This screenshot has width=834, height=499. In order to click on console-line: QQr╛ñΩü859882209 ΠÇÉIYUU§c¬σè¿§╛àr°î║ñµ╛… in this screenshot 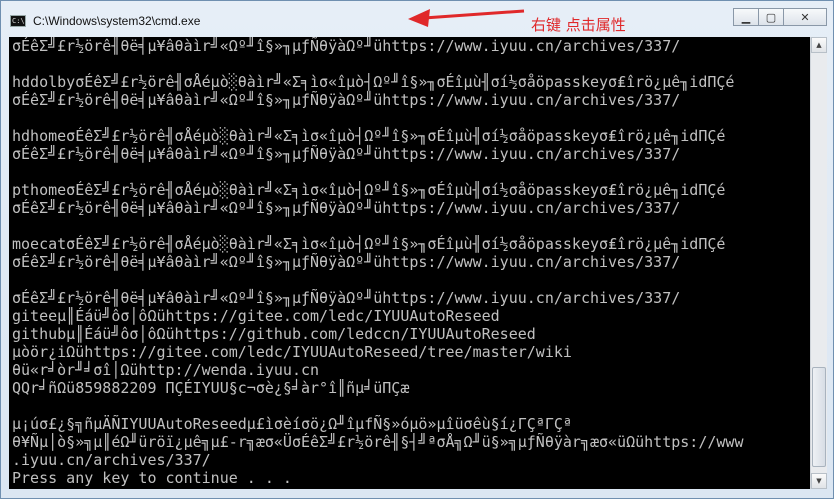, I will do `click(211, 388)`.